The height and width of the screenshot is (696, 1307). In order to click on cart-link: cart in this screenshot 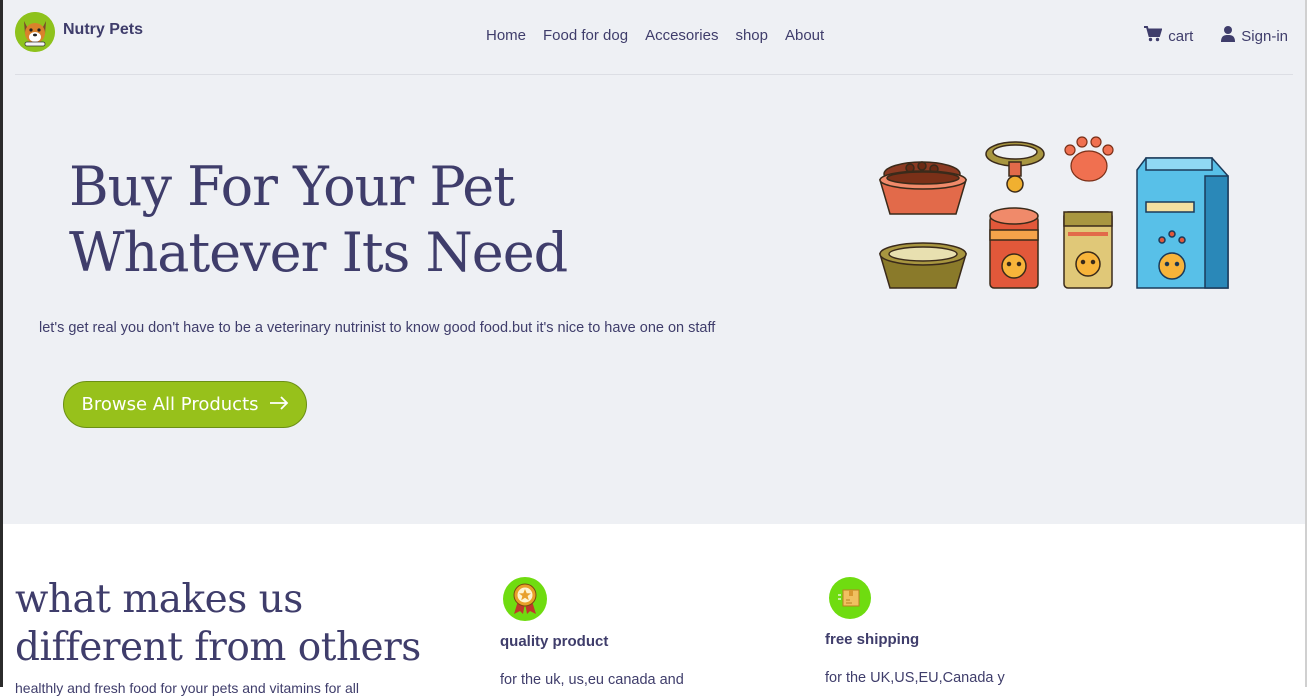, I will do `click(1168, 36)`.